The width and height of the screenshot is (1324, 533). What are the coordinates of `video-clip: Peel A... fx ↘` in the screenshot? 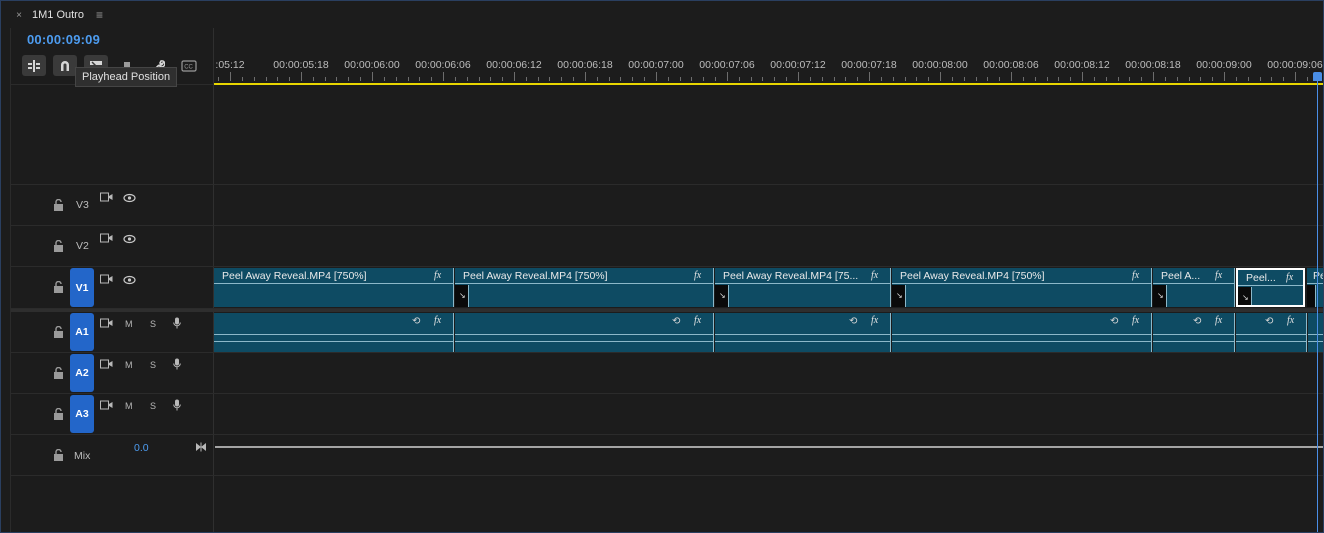 It's located at (1194, 287).